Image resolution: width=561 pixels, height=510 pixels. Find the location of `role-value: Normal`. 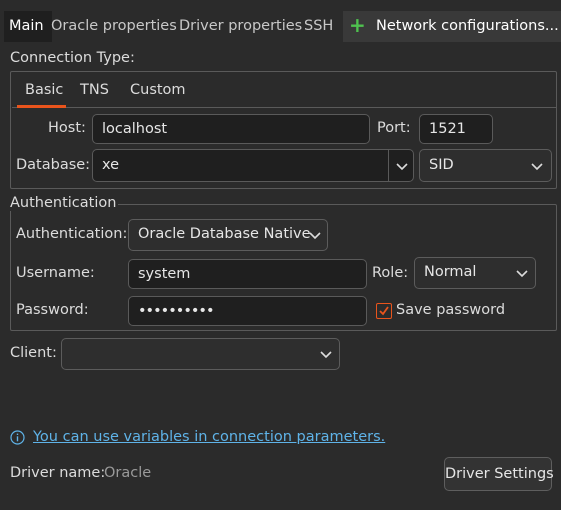

role-value: Normal is located at coordinates (450, 272).